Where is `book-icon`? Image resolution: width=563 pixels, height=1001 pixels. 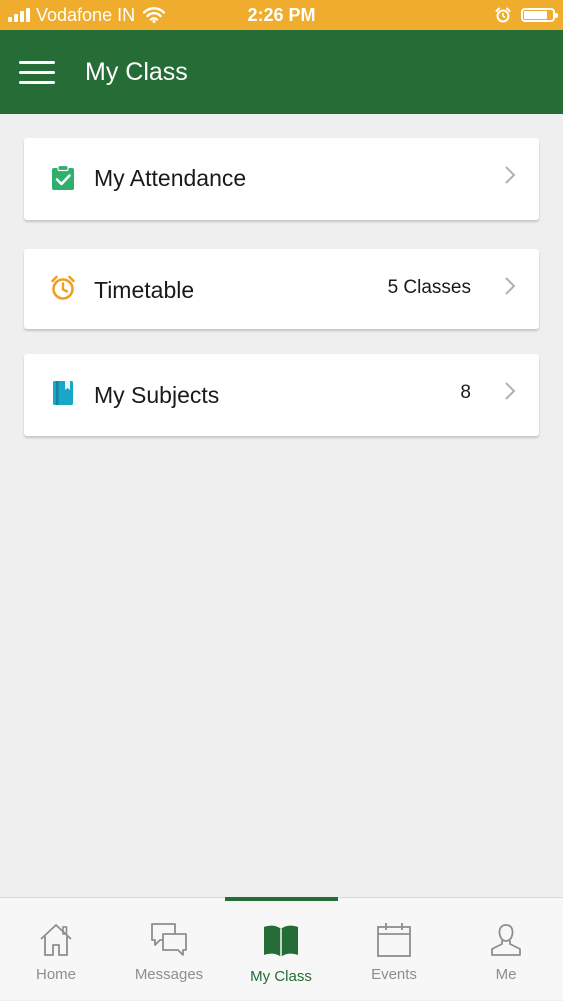 book-icon is located at coordinates (63, 393).